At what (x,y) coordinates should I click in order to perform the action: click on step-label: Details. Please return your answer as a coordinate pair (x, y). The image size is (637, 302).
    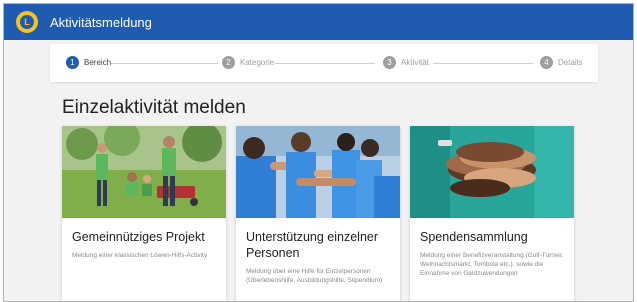
    Looking at the image, I should click on (570, 62).